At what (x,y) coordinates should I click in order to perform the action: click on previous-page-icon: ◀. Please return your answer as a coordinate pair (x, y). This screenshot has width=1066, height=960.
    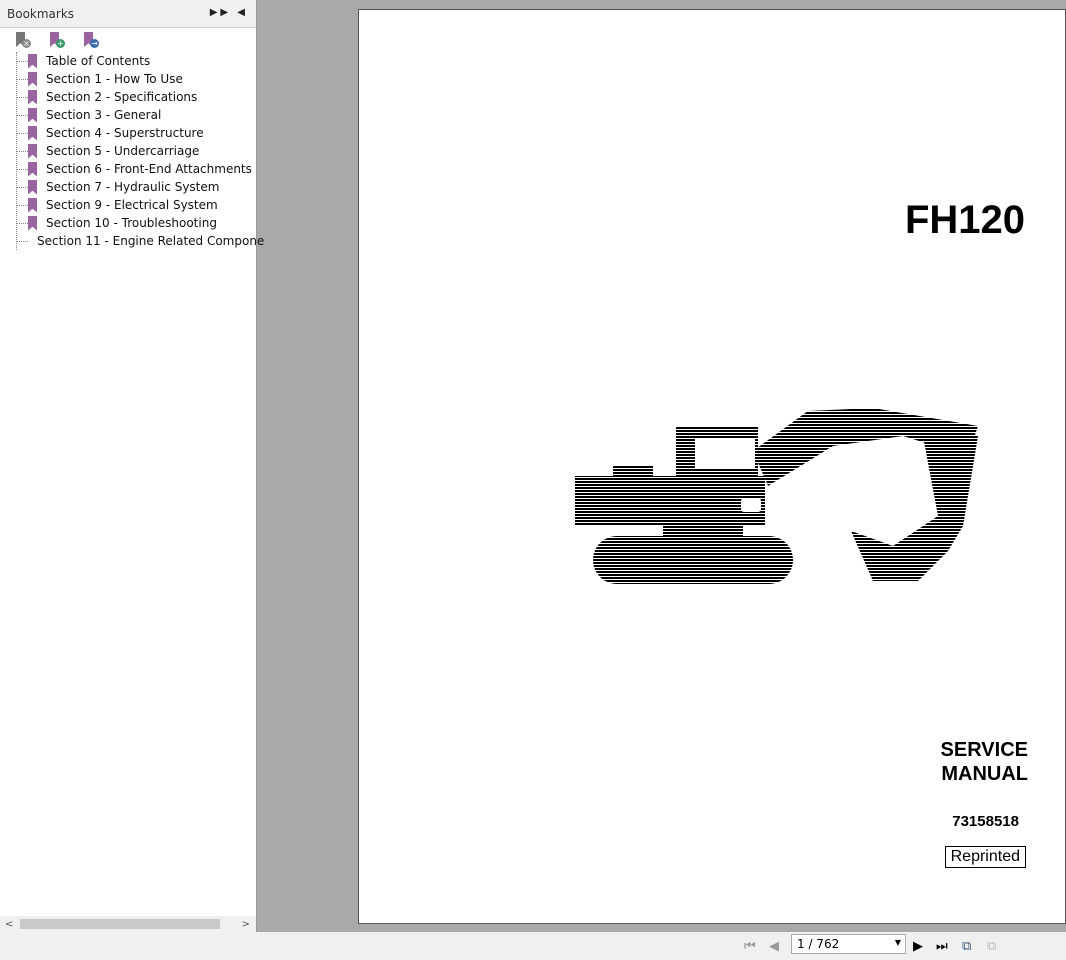
    Looking at the image, I should click on (774, 946).